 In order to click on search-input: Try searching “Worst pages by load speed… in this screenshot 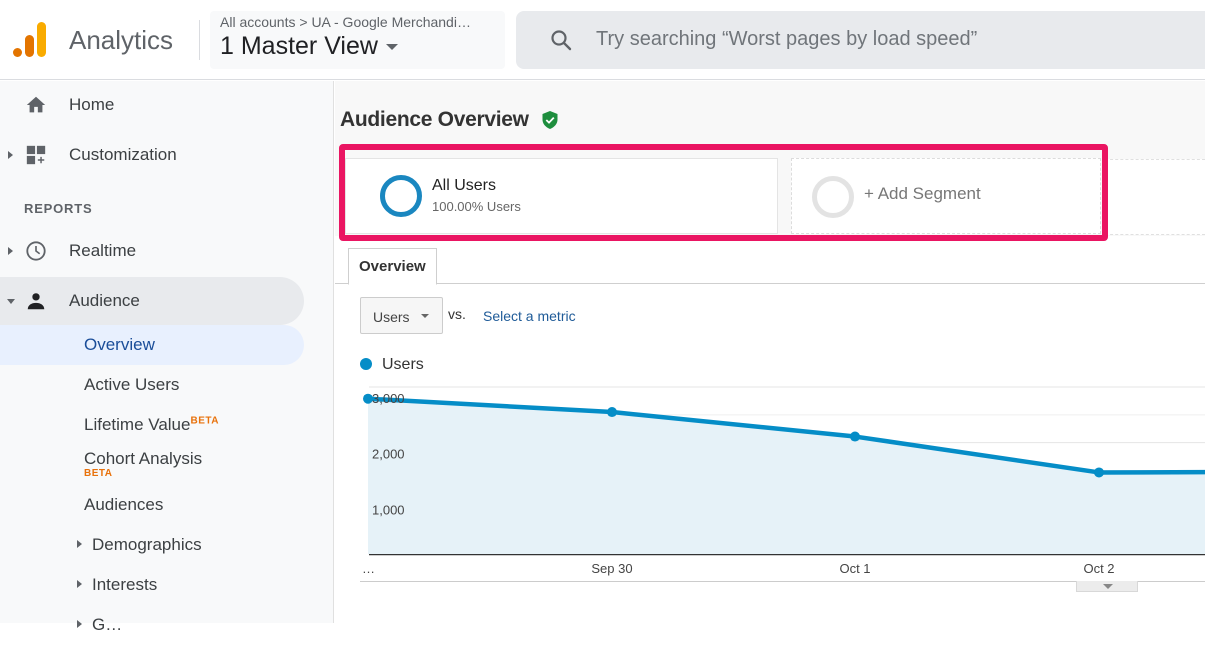, I will do `click(860, 40)`.